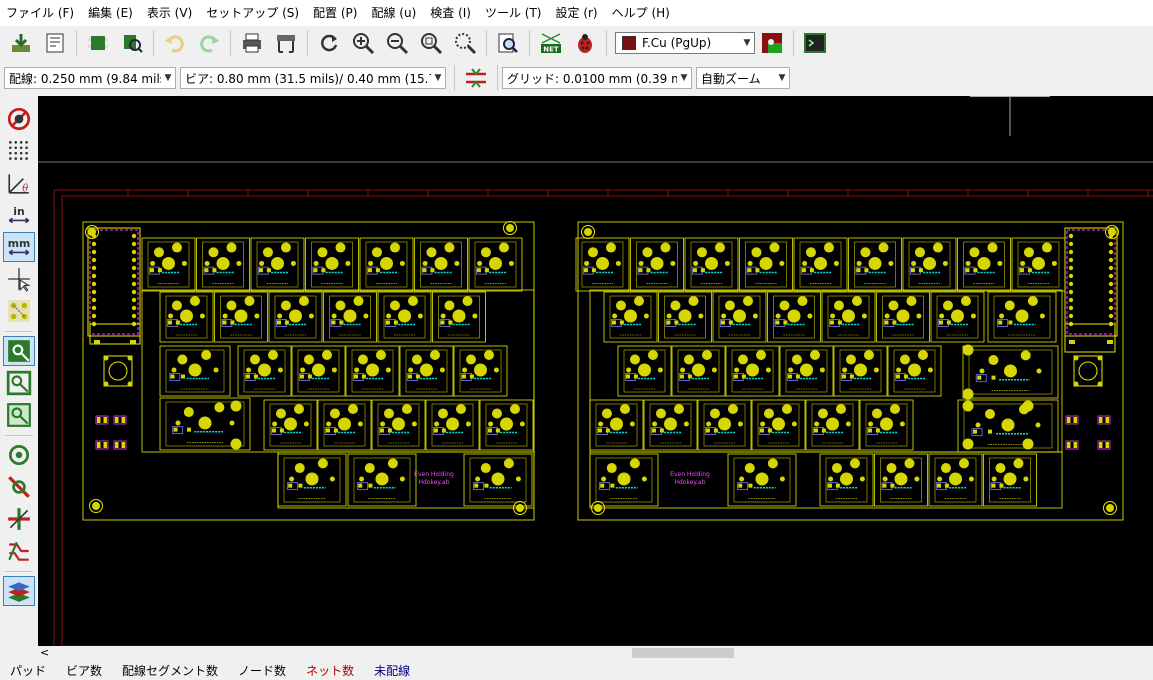  Describe the element at coordinates (286, 43) in the screenshot. I see `plot-icon` at that location.